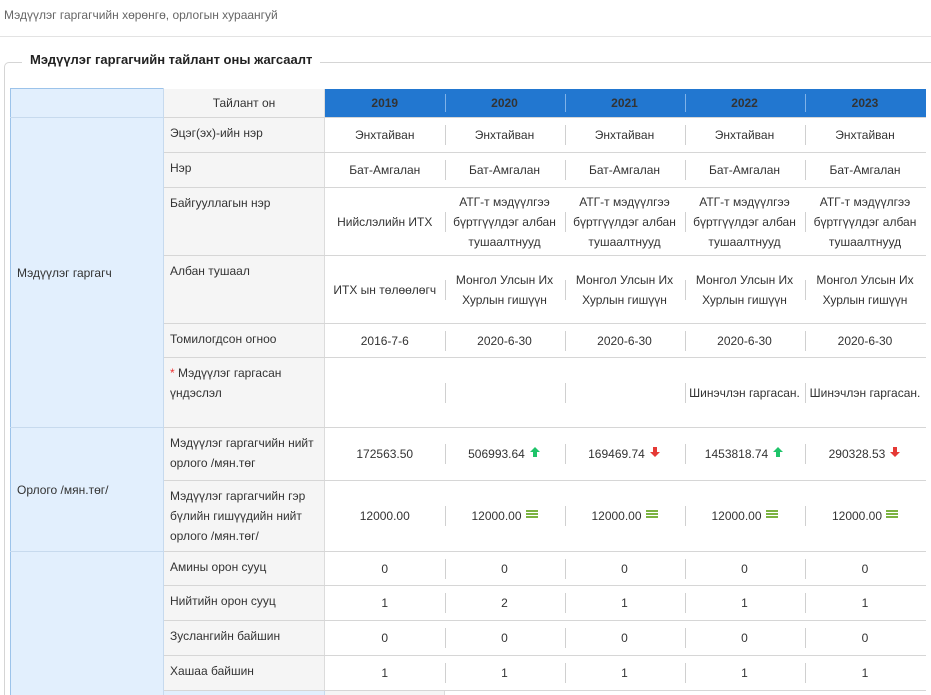 This screenshot has height=695, width=931. Describe the element at coordinates (504, 103) in the screenshot. I see `year-header-2020: 2020` at that location.